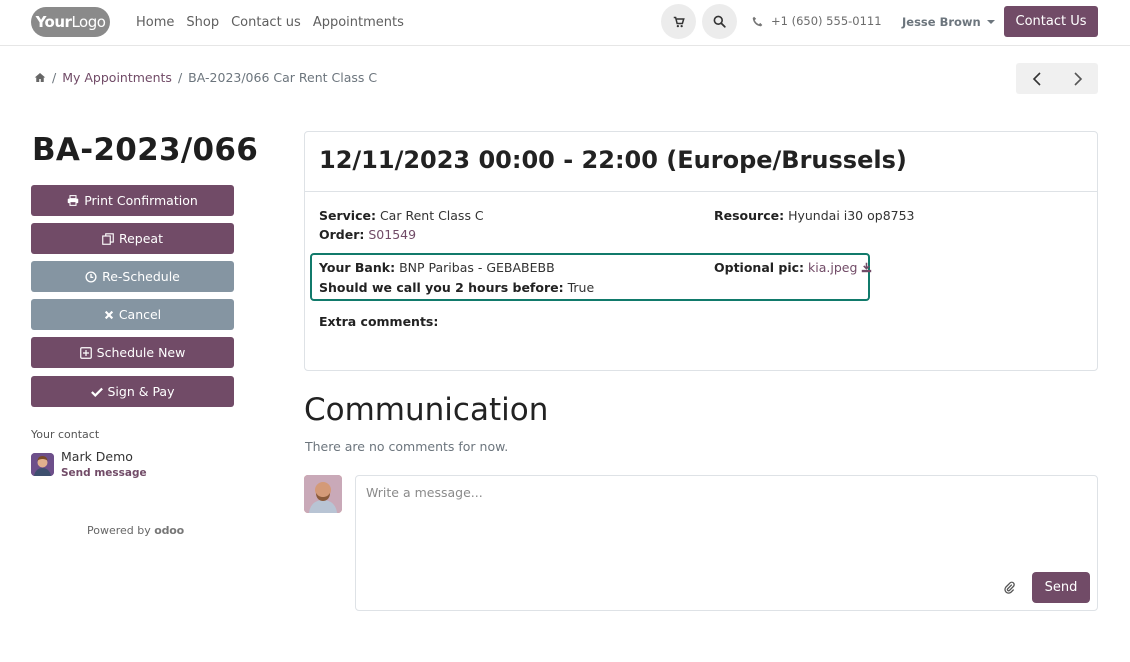 This screenshot has height=662, width=1130. I want to click on resource-value: Hyundai i30 op8753, so click(851, 215).